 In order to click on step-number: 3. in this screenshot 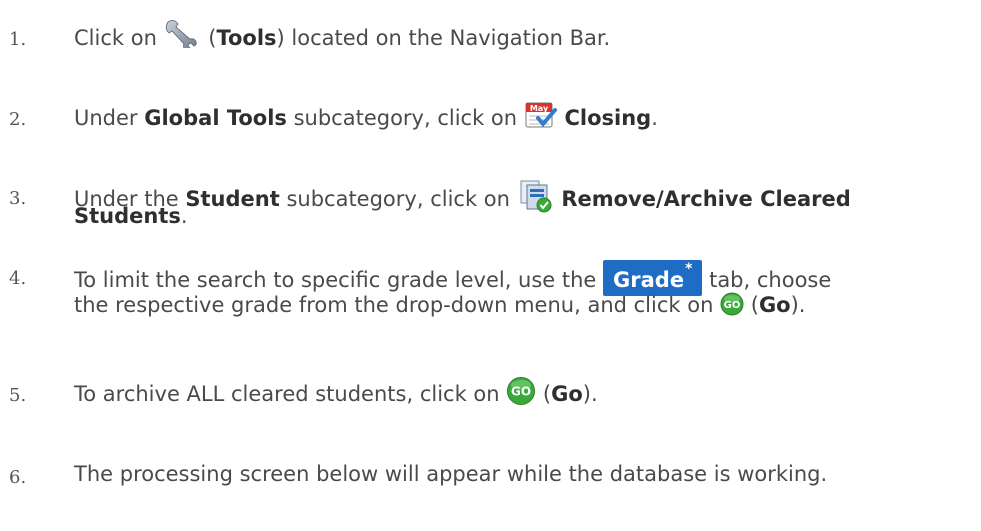, I will do `click(18, 198)`.